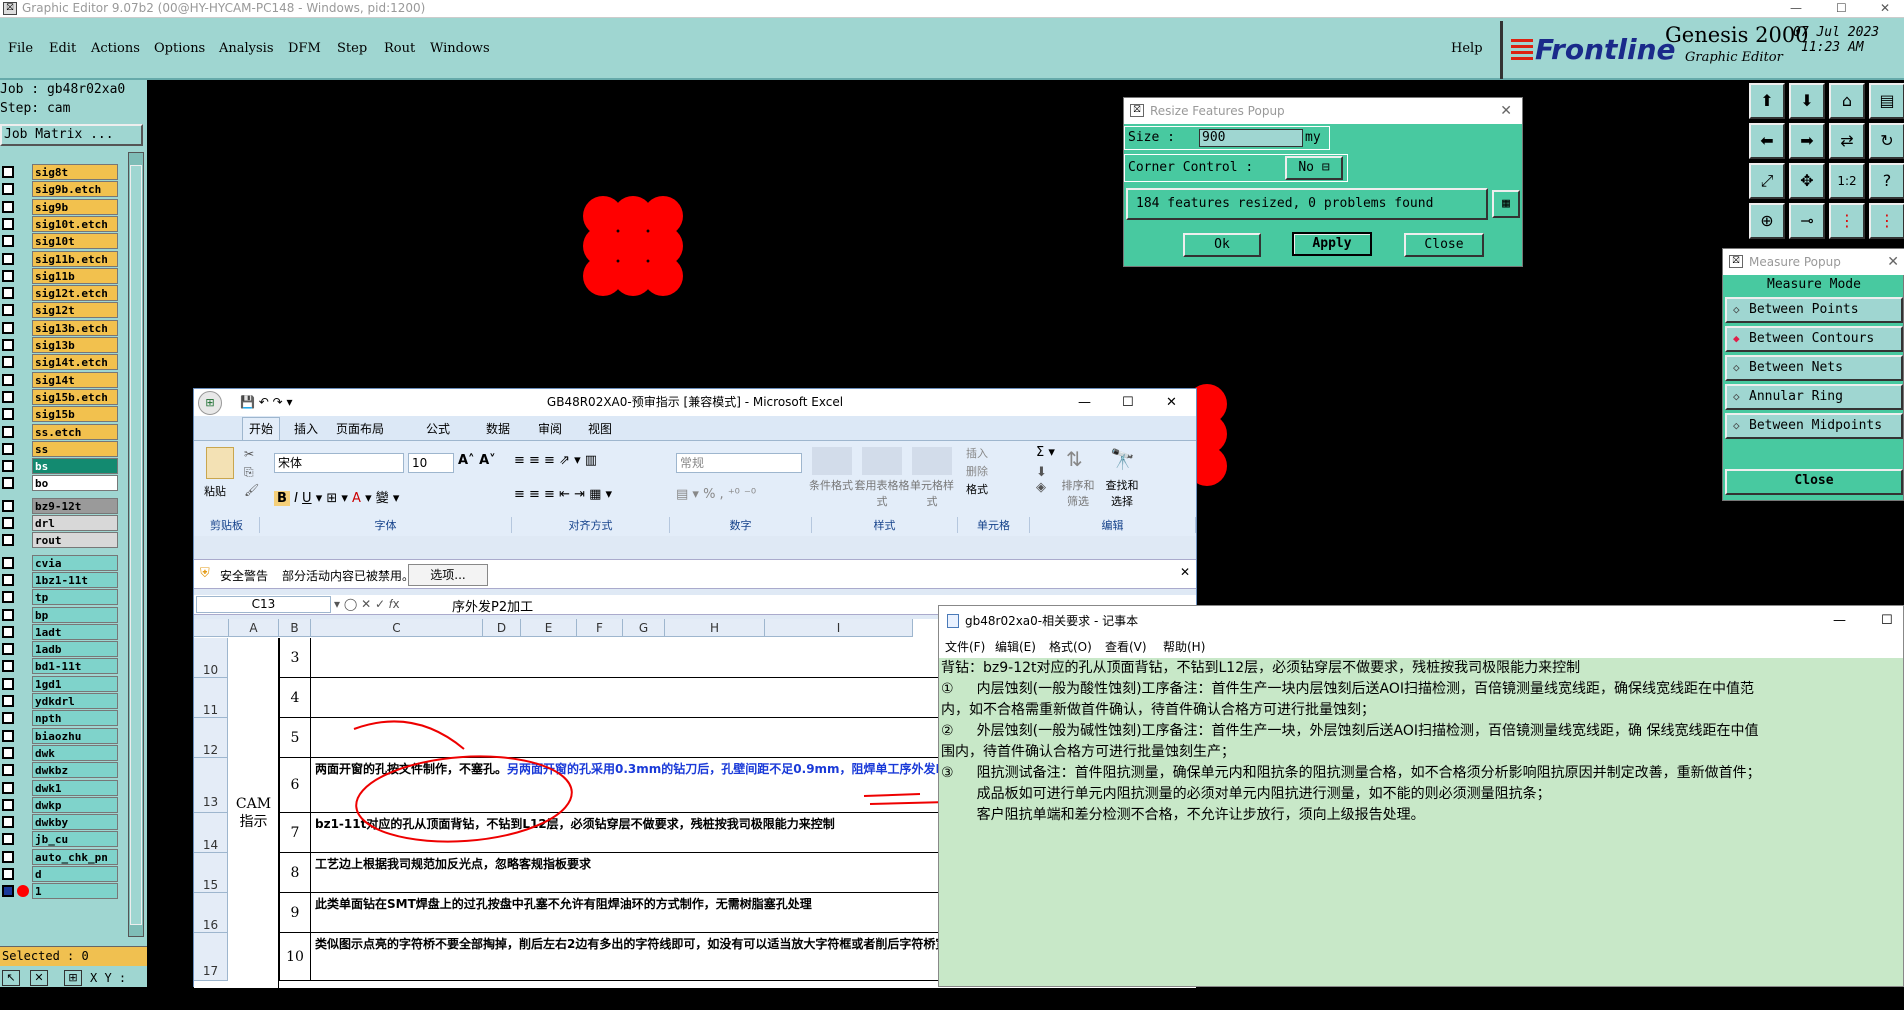 The height and width of the screenshot is (1010, 1904). What do you see at coordinates (75, 562) in the screenshot?
I see `layer-name: cvia` at bounding box center [75, 562].